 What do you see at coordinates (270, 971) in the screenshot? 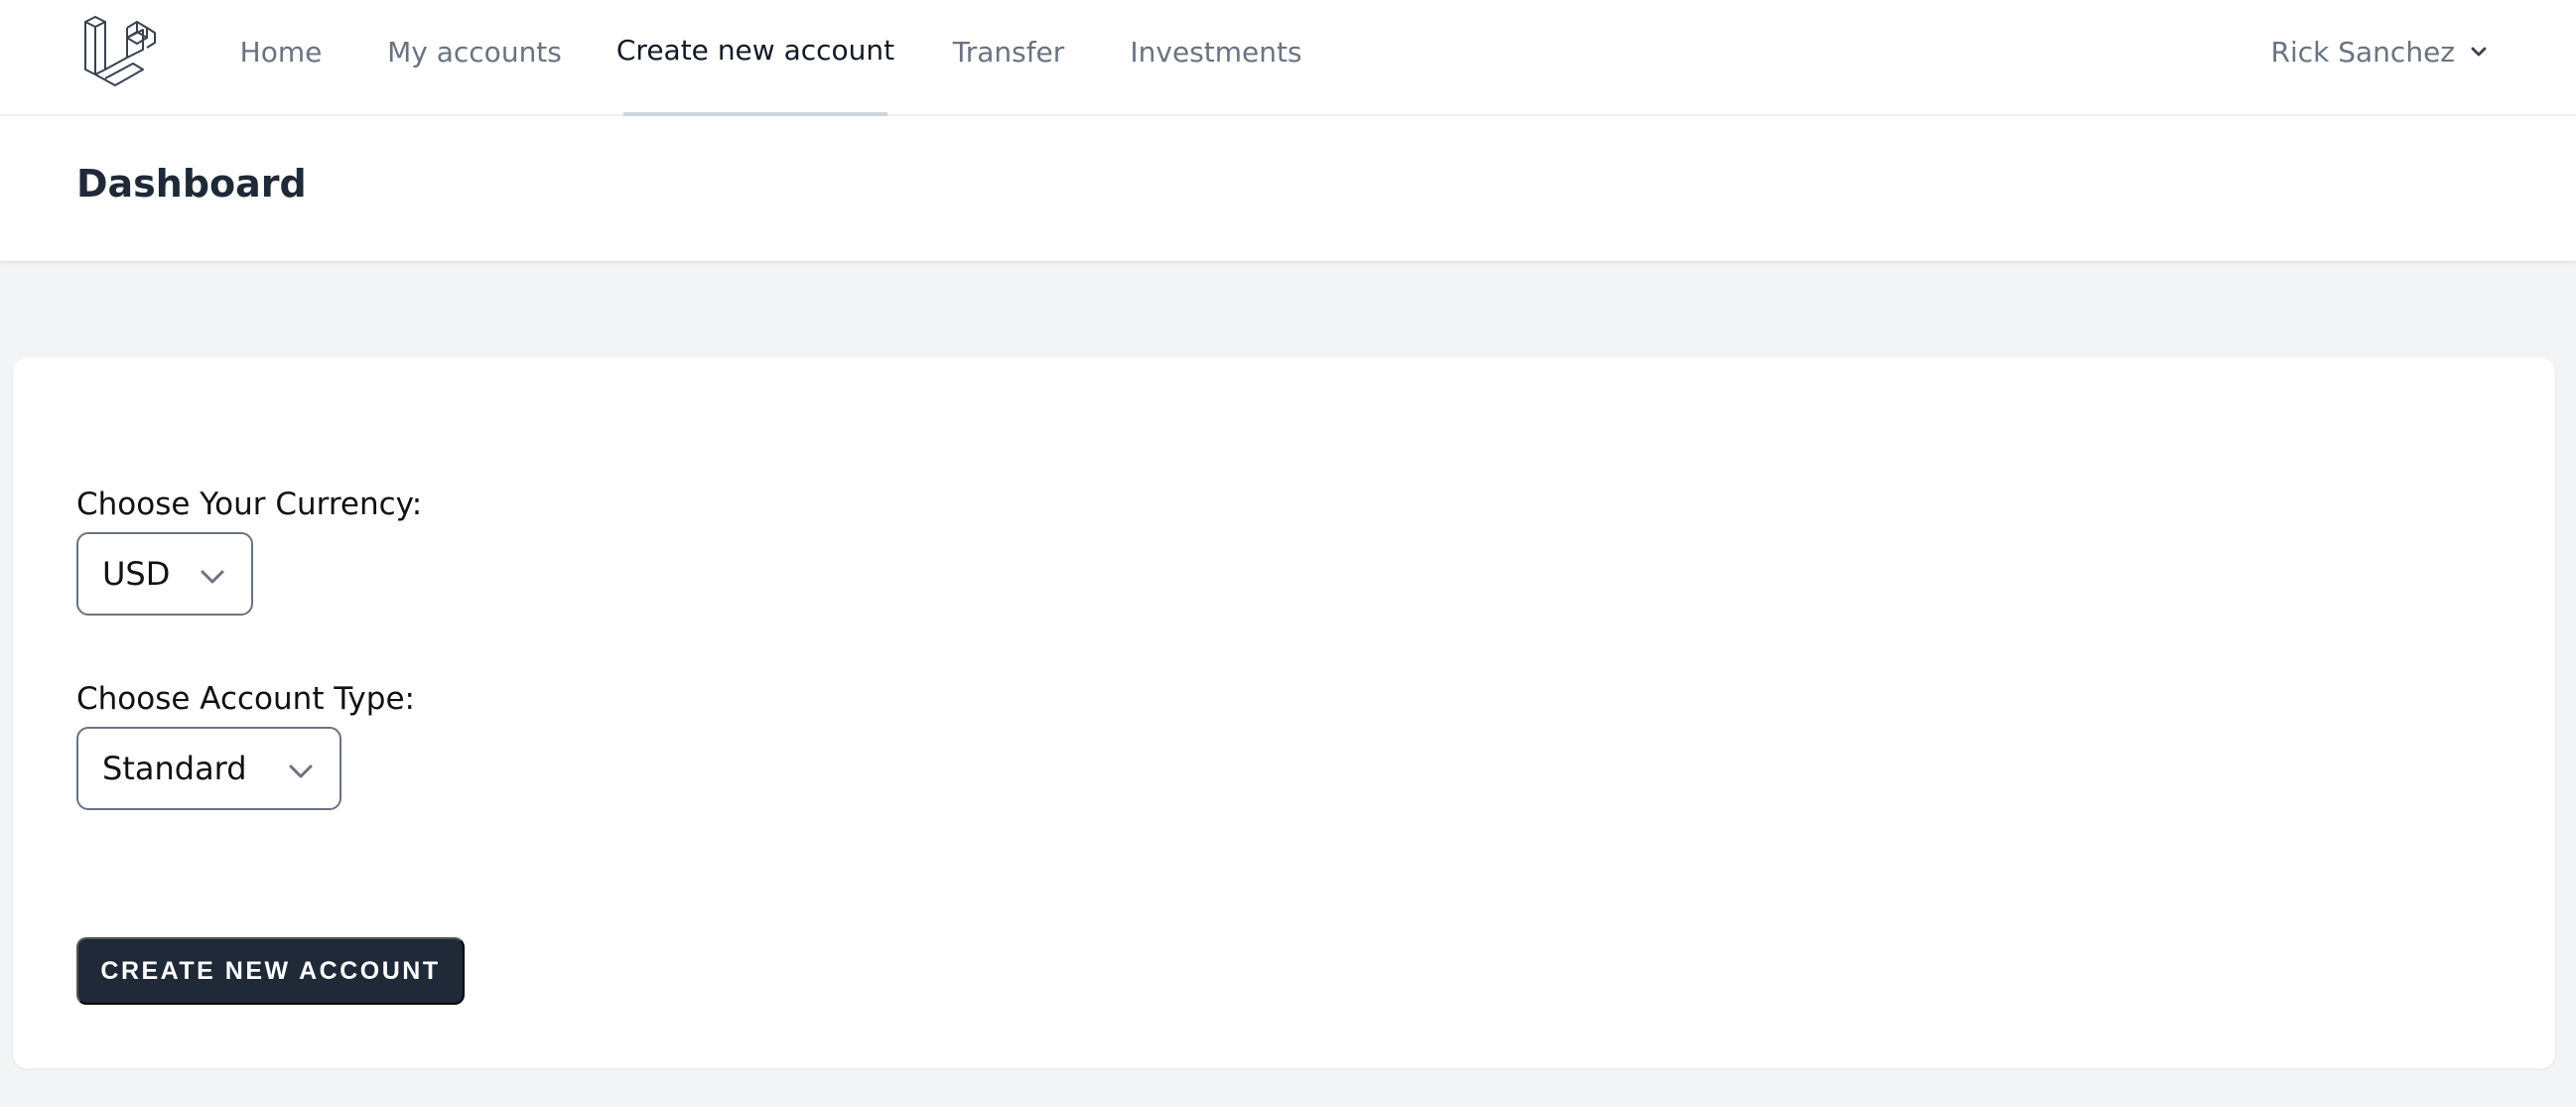
I see `create-new-account-button: CREATE NEW ACCOUNT` at bounding box center [270, 971].